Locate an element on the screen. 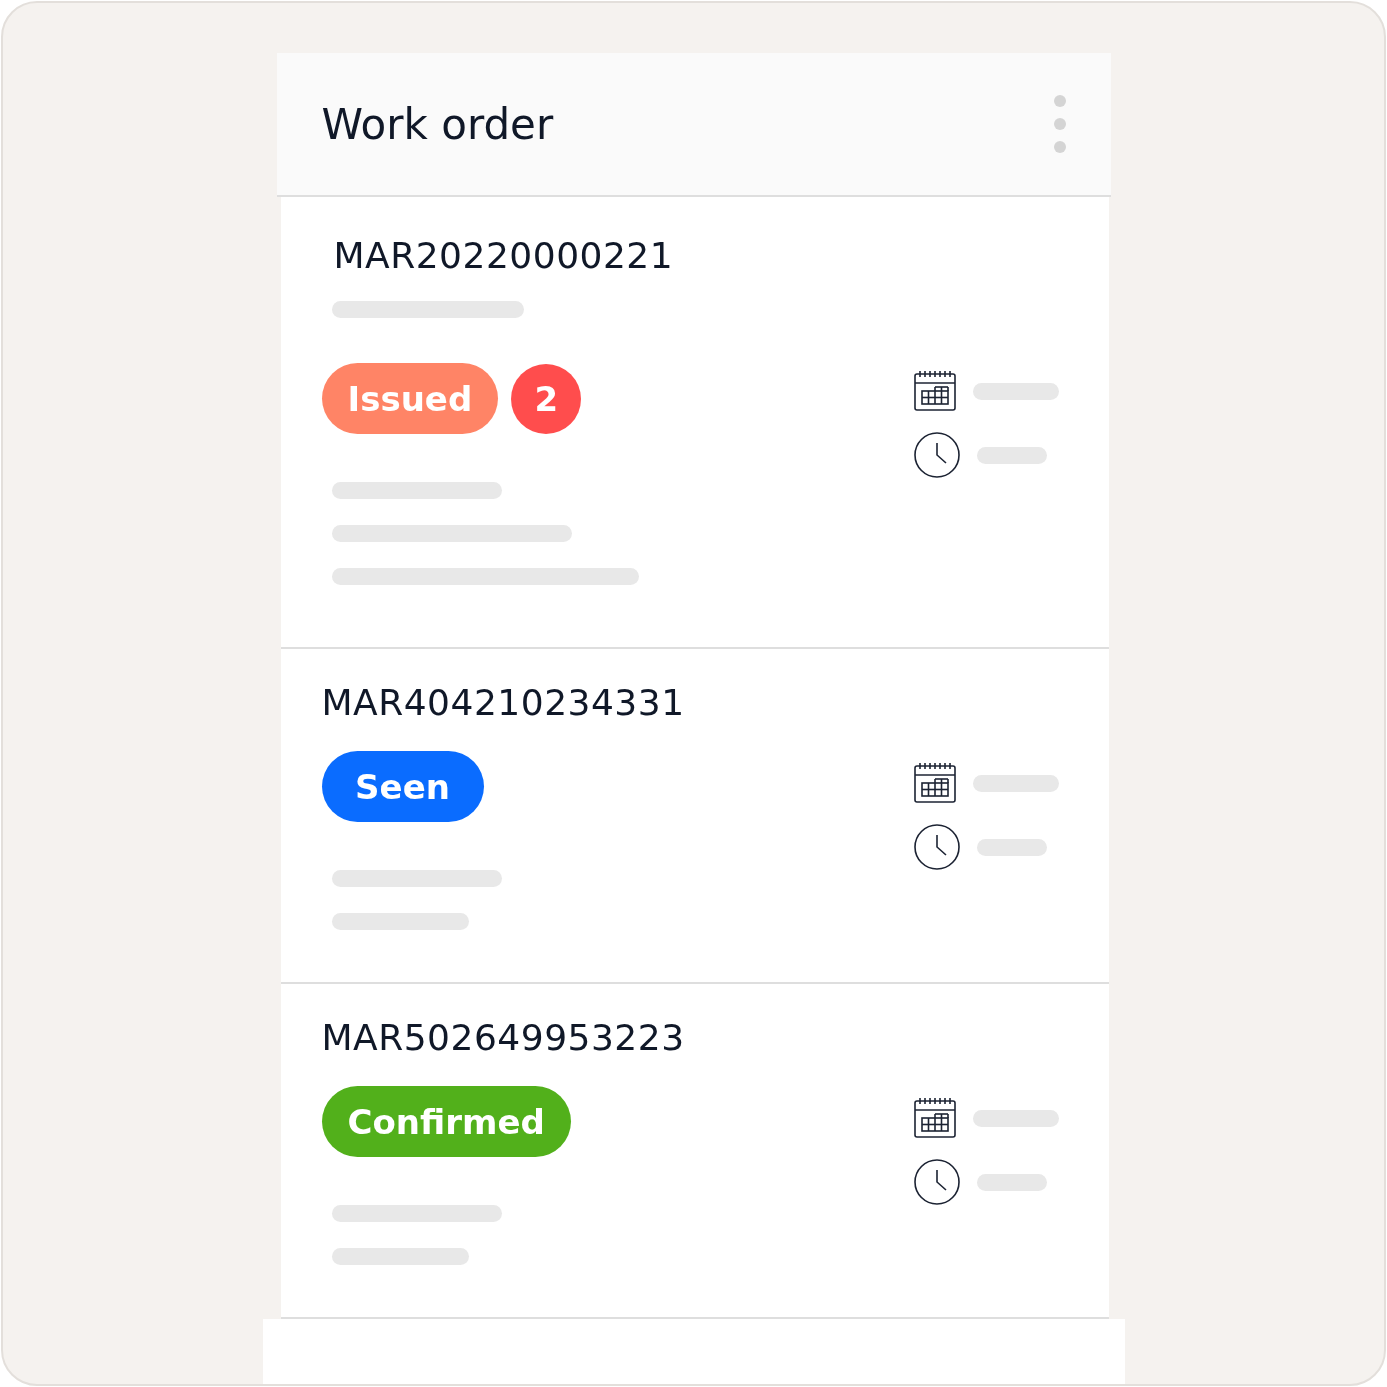  order-card: MAR502649953223 Confirmed is located at coordinates (694, 1151).